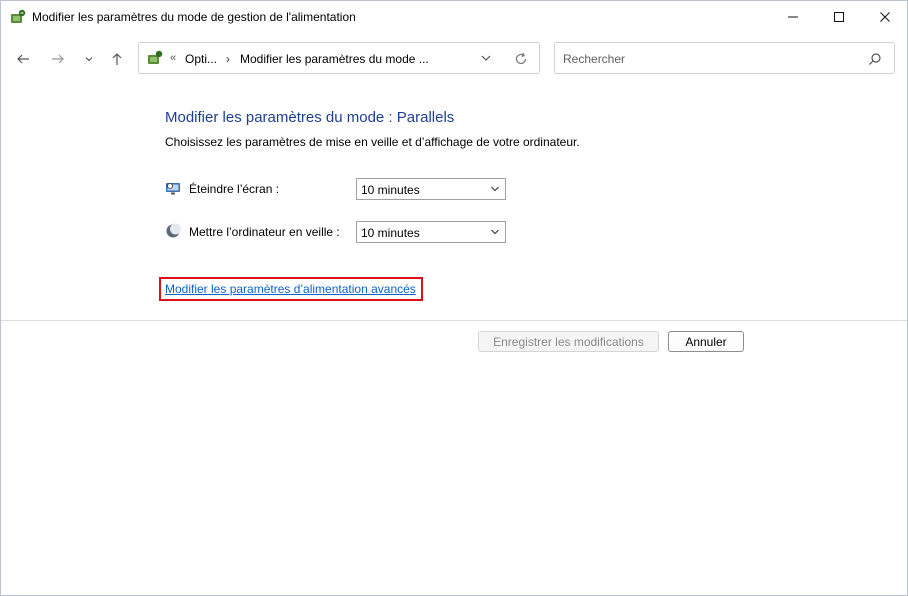 This screenshot has height=596, width=908. I want to click on maximize-icon, so click(839, 17).